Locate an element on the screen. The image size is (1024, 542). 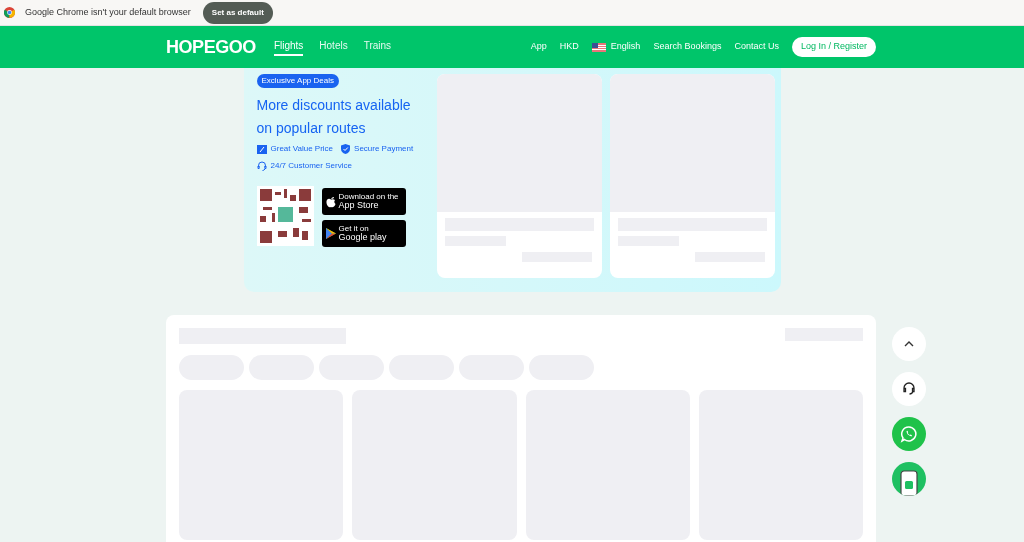
badge-caption: Download on the is located at coordinates (368, 197).